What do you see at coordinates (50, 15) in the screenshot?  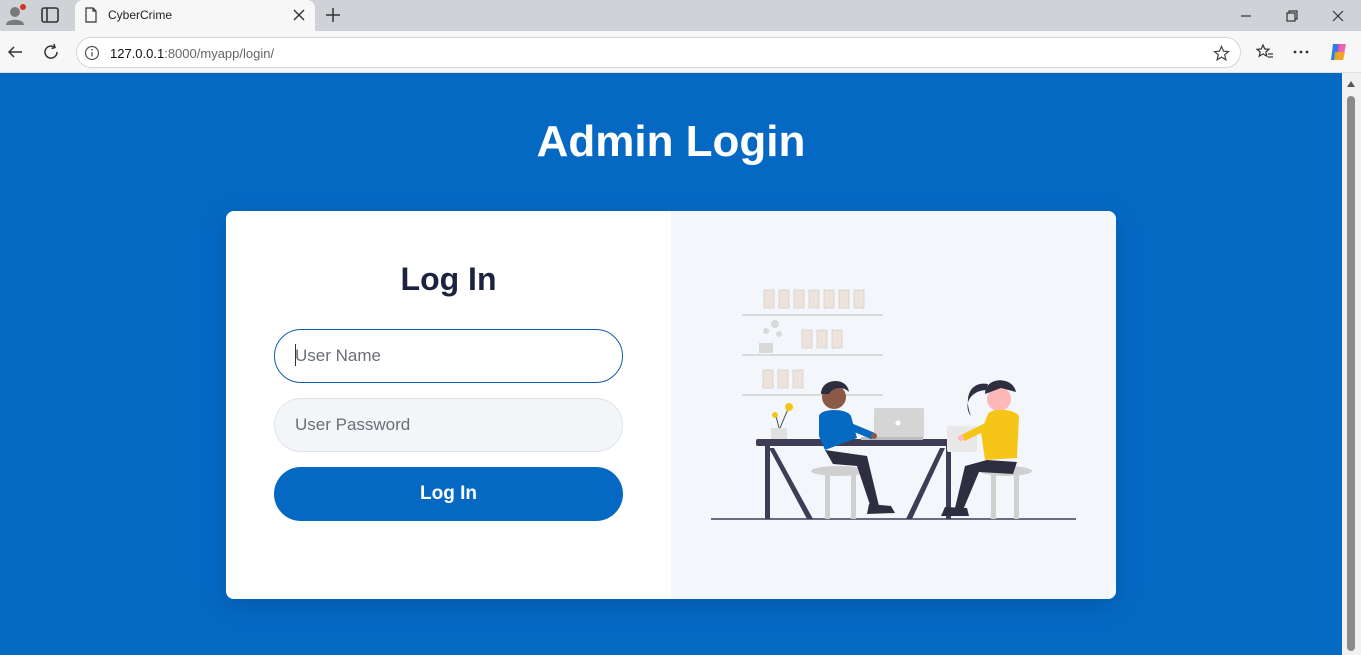 I see `tab-actions-icon` at bounding box center [50, 15].